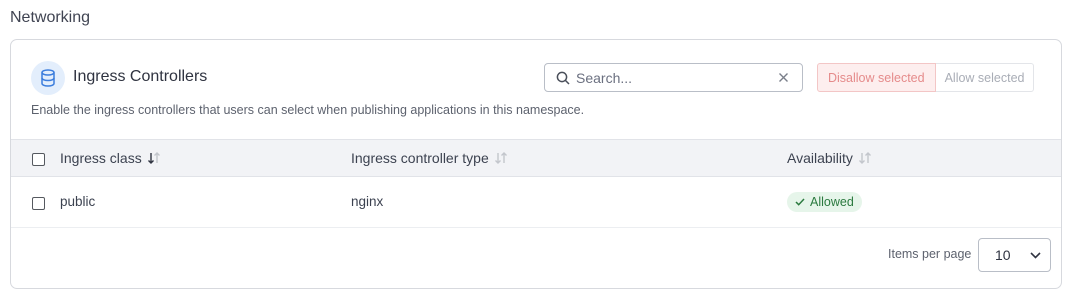 This screenshot has width=1073, height=300. I want to click on select-all-checkbox, so click(38, 159).